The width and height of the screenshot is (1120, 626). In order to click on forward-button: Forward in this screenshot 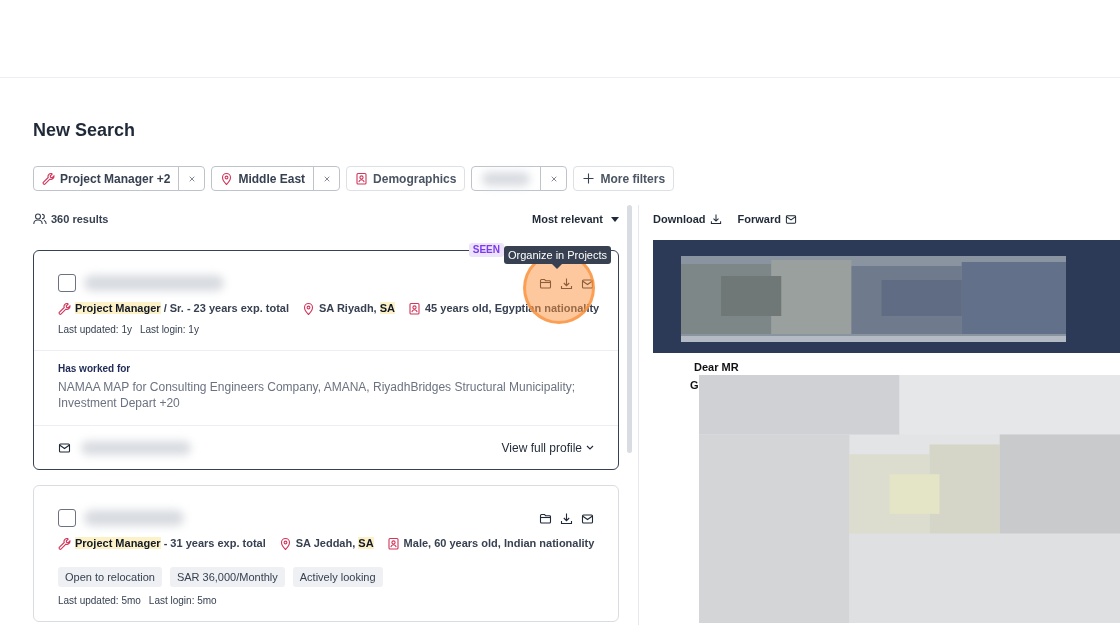, I will do `click(767, 219)`.